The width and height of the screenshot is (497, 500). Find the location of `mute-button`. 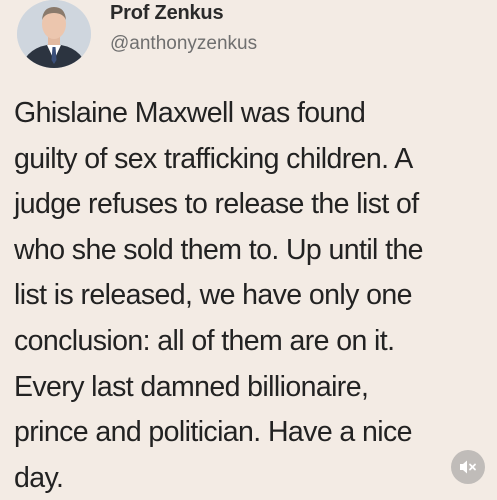

mute-button is located at coordinates (468, 467).